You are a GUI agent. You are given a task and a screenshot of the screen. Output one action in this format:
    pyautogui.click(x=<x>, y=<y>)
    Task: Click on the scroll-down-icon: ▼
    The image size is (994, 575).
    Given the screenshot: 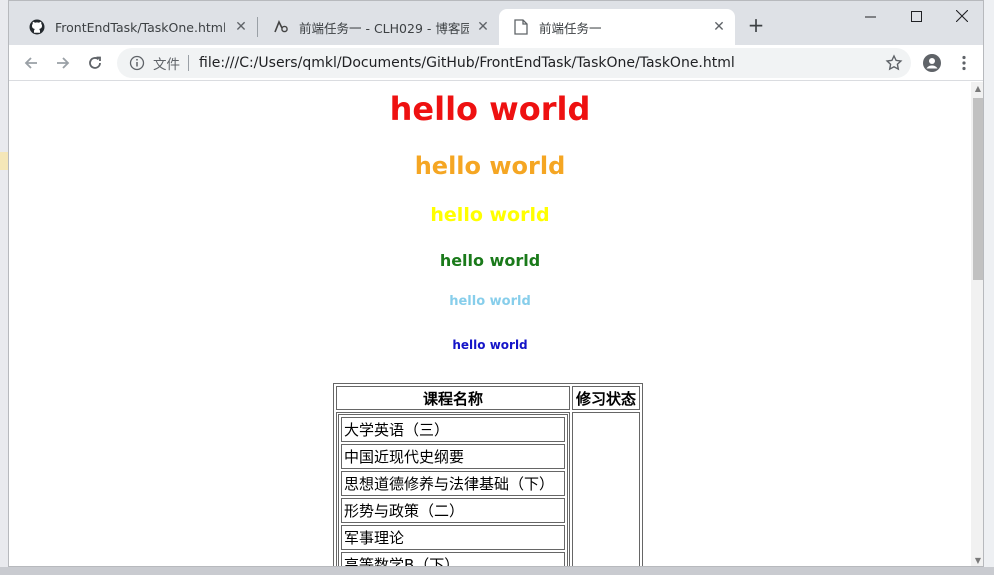 What is the action you would take?
    pyautogui.click(x=977, y=560)
    